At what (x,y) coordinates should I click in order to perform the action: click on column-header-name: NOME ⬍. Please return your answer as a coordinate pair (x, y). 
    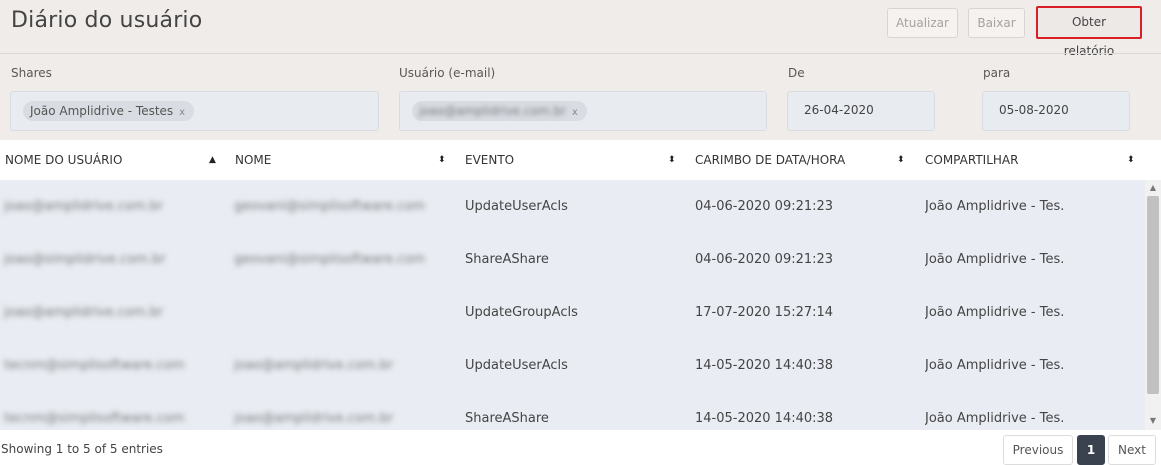
    Looking at the image, I should click on (342, 160).